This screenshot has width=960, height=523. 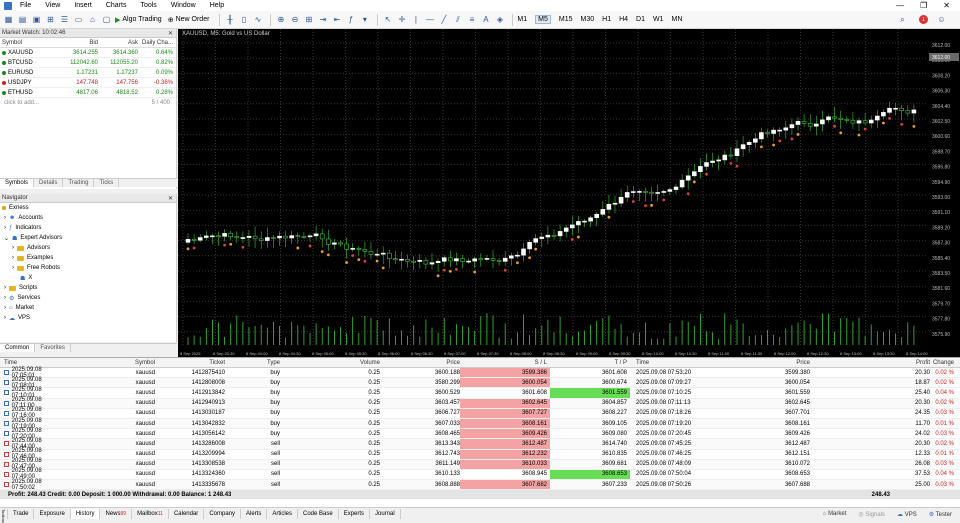 I want to click on signals-link: ◎ Signals, so click(x=871, y=514).